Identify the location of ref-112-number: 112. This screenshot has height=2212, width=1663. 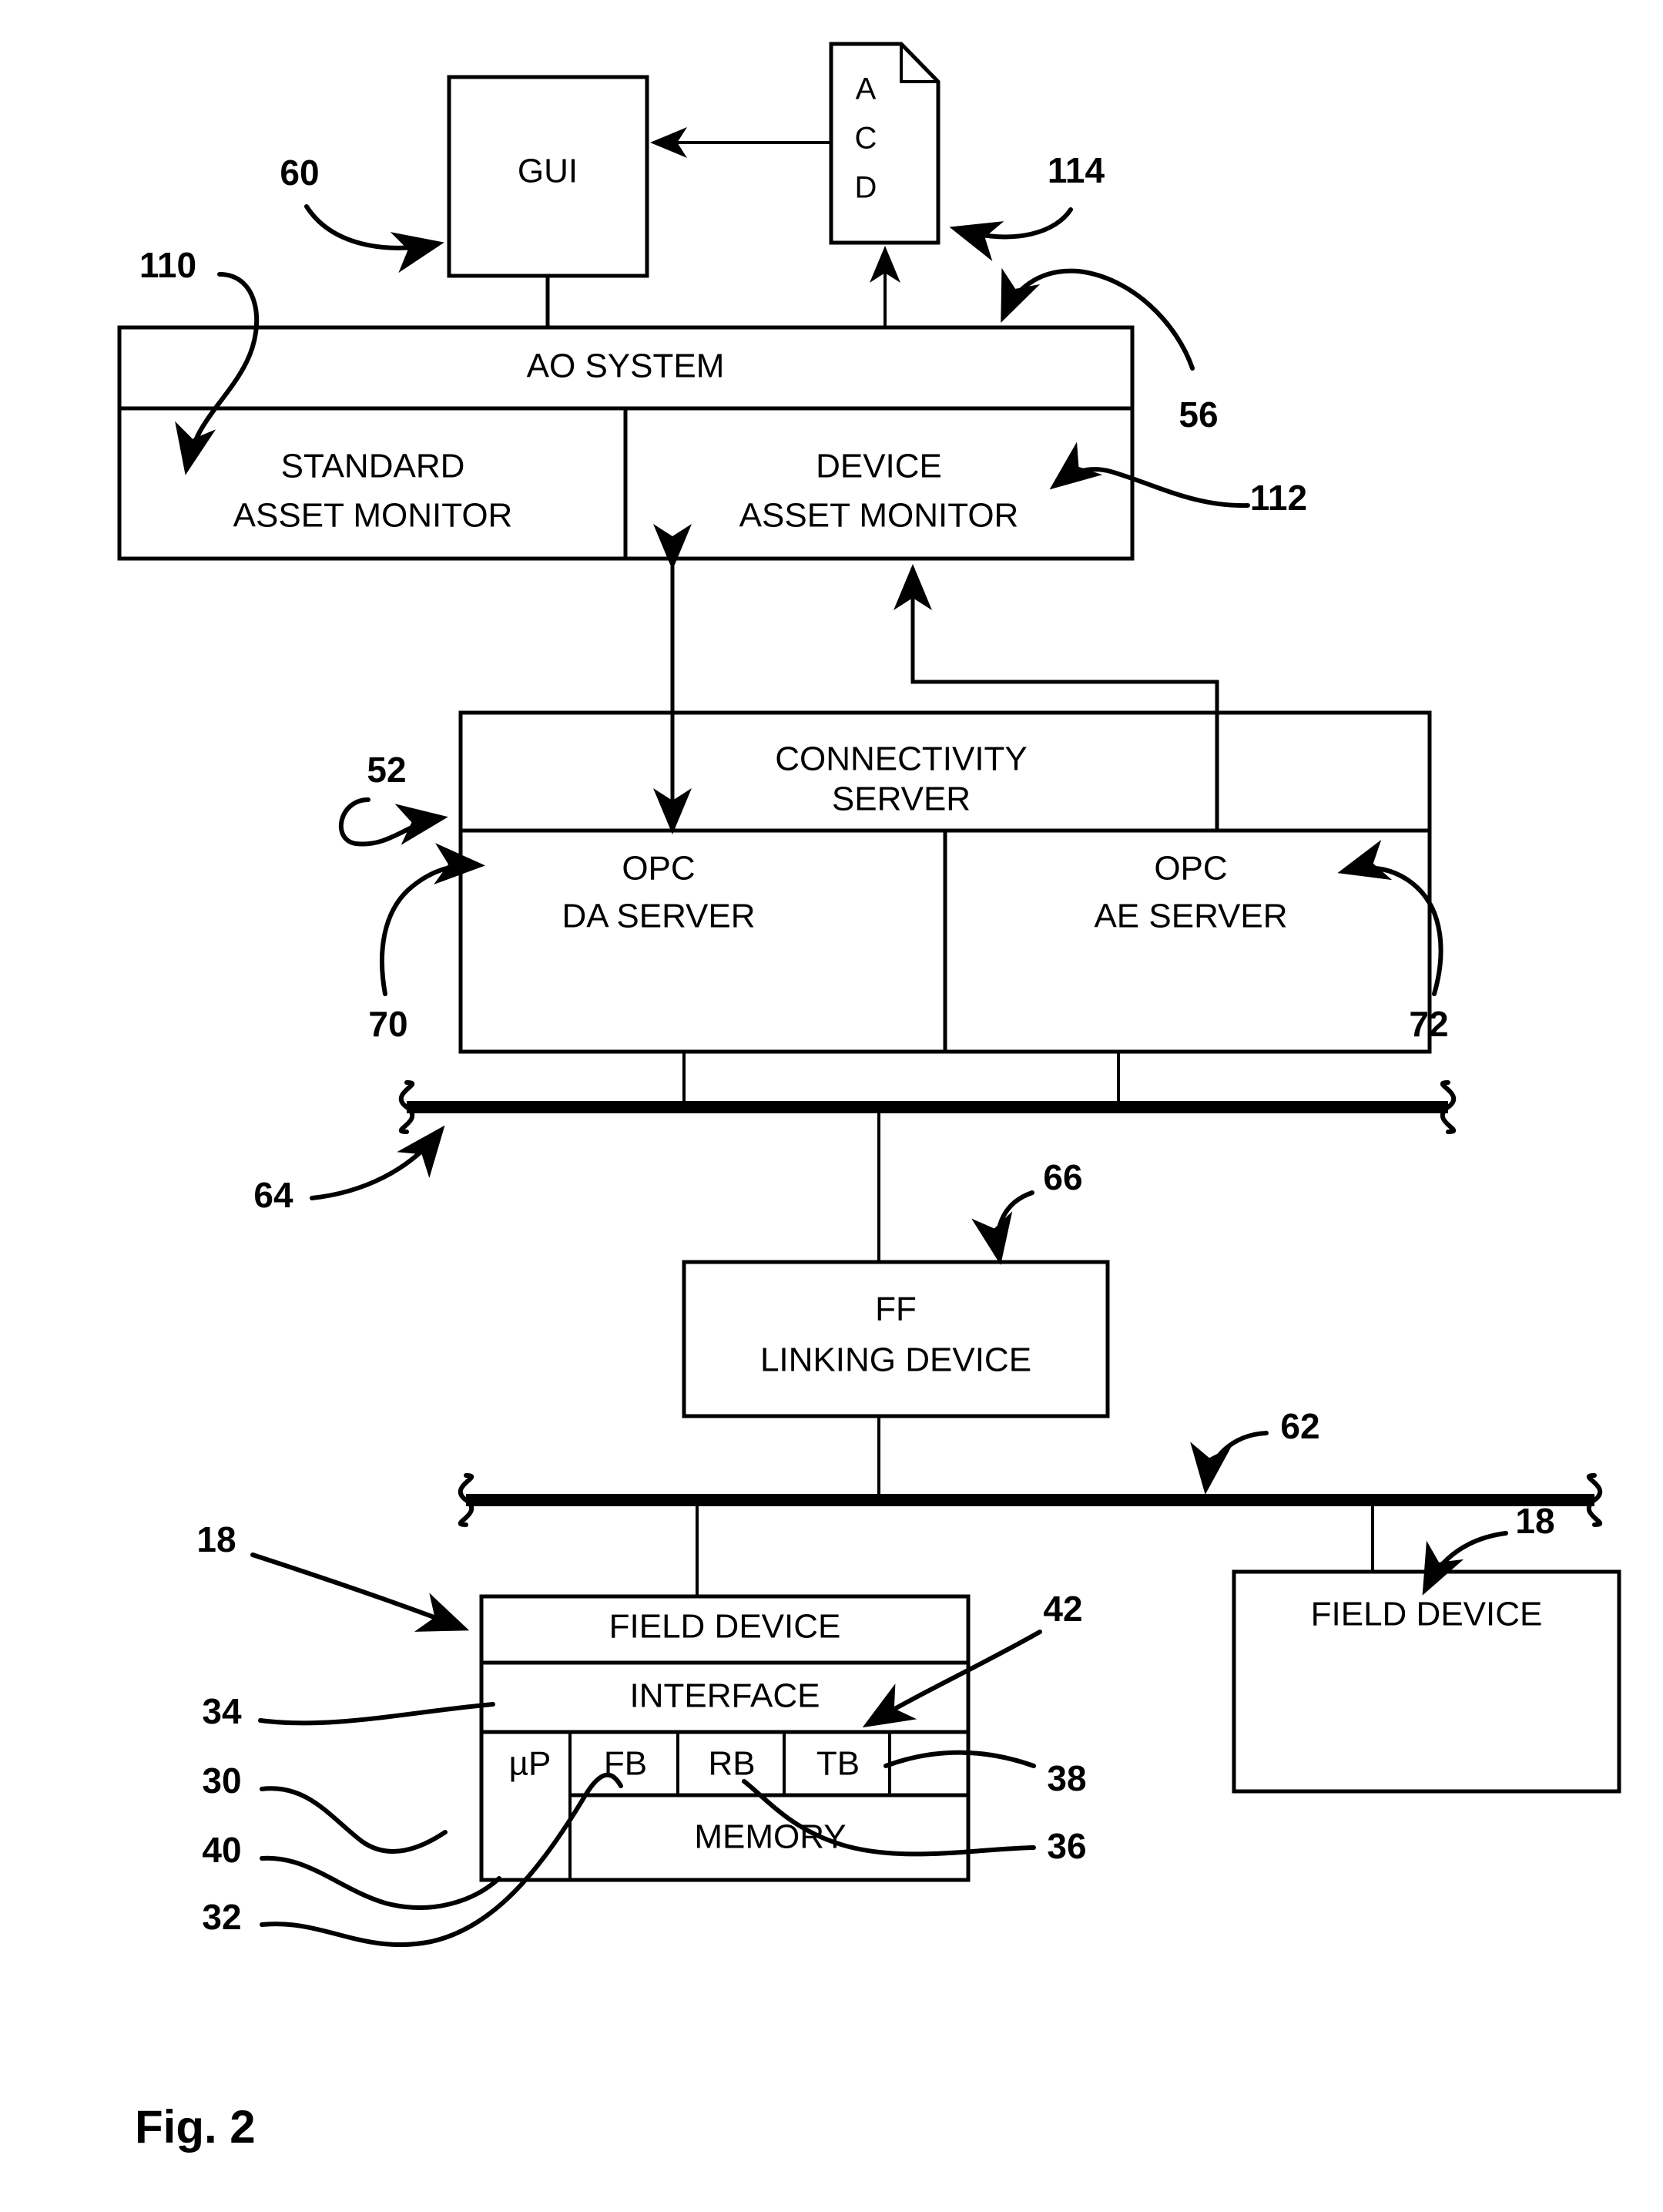
(1278, 498).